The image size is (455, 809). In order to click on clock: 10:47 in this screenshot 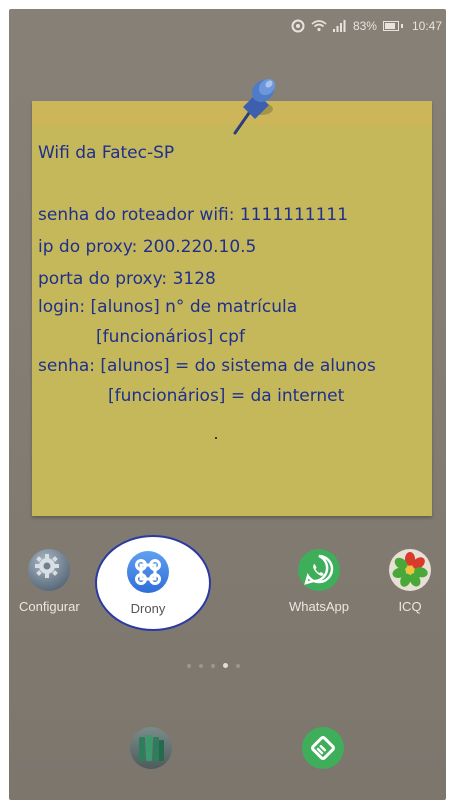, I will do `click(426, 26)`.